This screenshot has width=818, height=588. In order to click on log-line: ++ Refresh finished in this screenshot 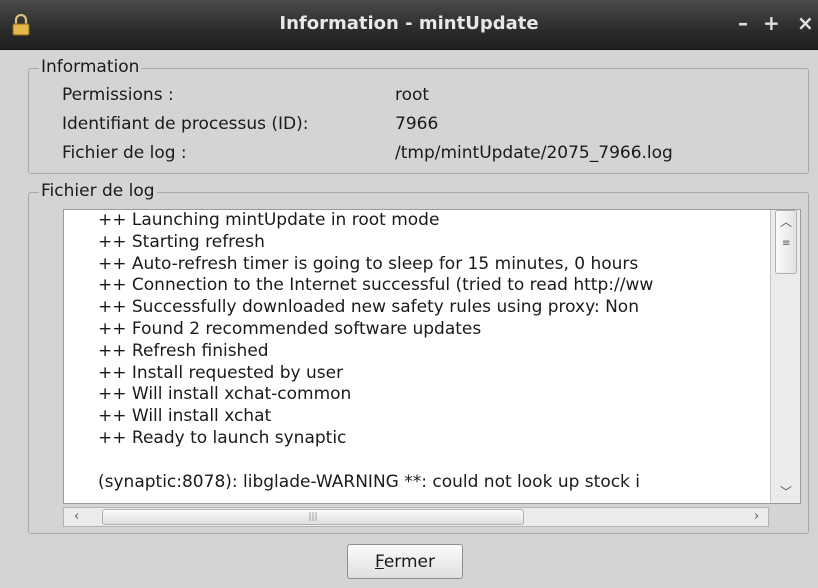, I will do `click(183, 350)`.